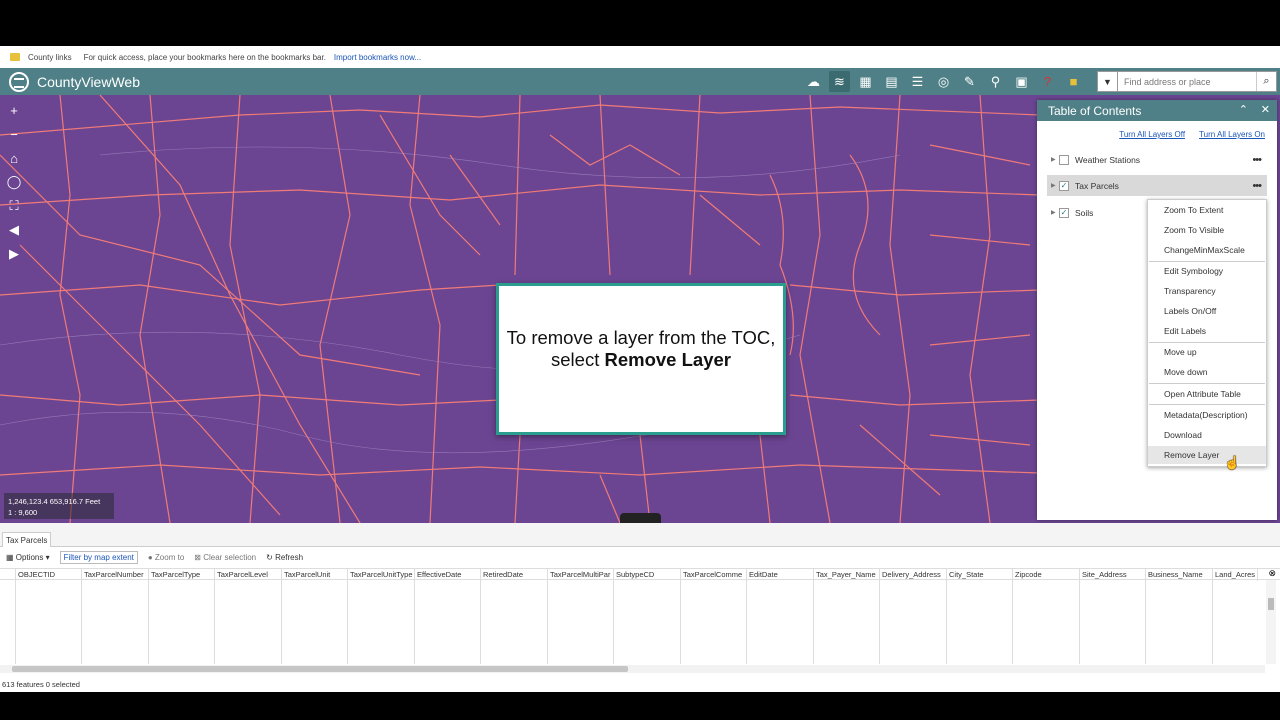 This screenshot has height=720, width=1280. Describe the element at coordinates (1243, 109) in the screenshot. I see `collapse-icon: ⌃` at that location.